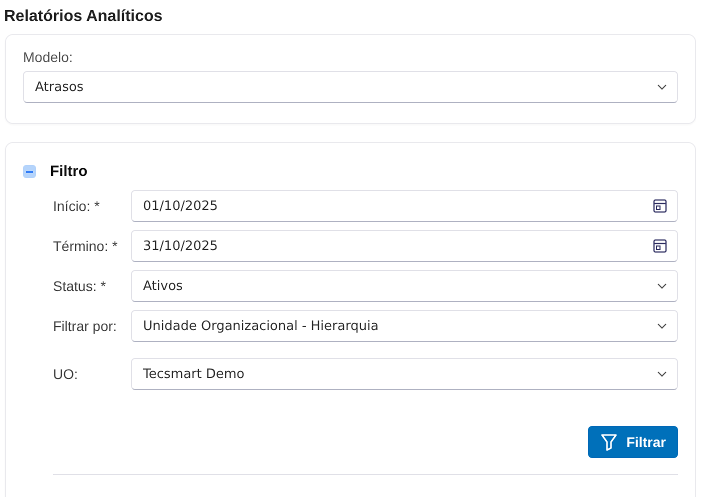 This screenshot has width=701, height=497. Describe the element at coordinates (404, 286) in the screenshot. I see `select-field: Ativos` at that location.